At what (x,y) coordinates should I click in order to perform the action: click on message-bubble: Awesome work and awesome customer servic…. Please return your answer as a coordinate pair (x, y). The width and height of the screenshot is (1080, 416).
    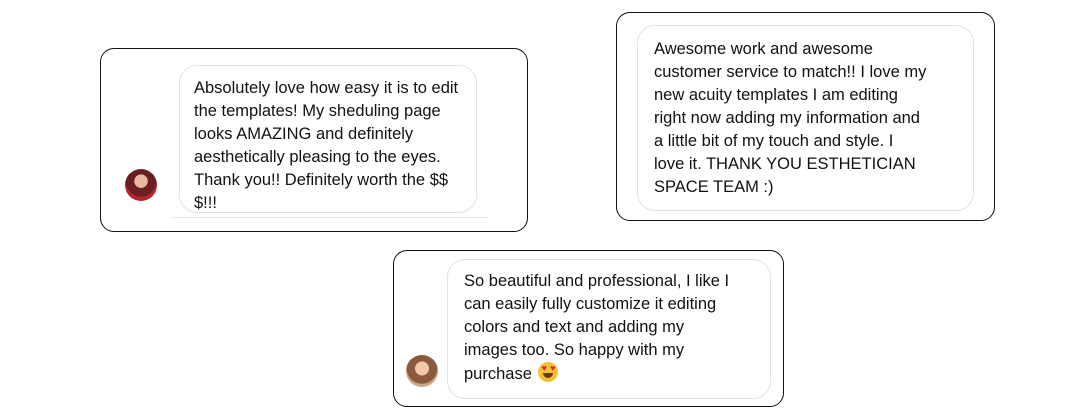
    Looking at the image, I should click on (805, 118).